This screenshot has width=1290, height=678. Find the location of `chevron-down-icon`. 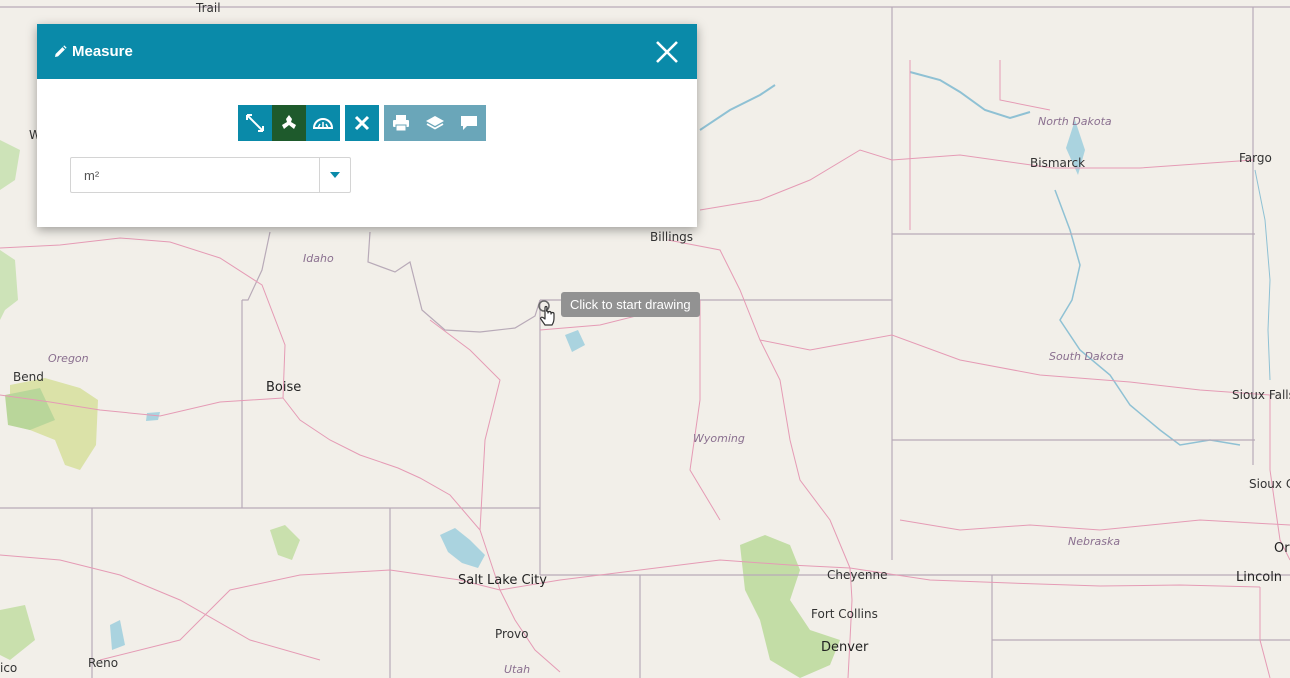

chevron-down-icon is located at coordinates (334, 175).